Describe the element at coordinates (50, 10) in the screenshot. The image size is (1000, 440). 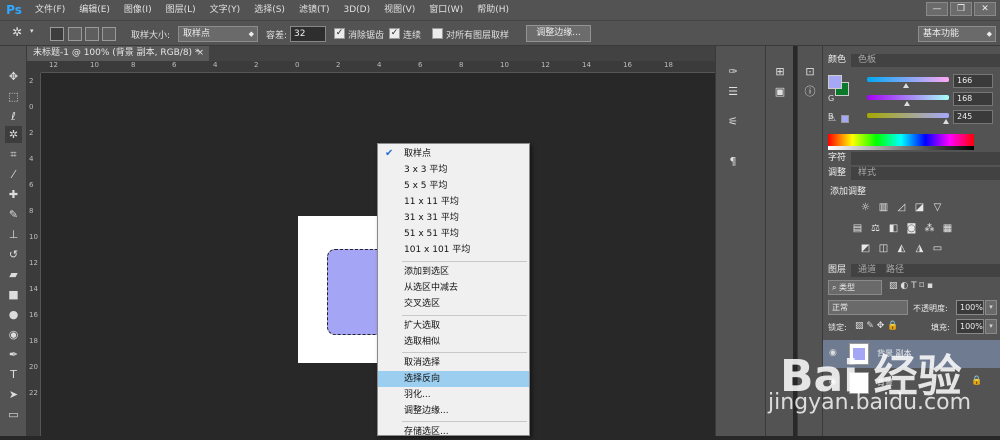
I see `menu-file: 文件(F)` at that location.